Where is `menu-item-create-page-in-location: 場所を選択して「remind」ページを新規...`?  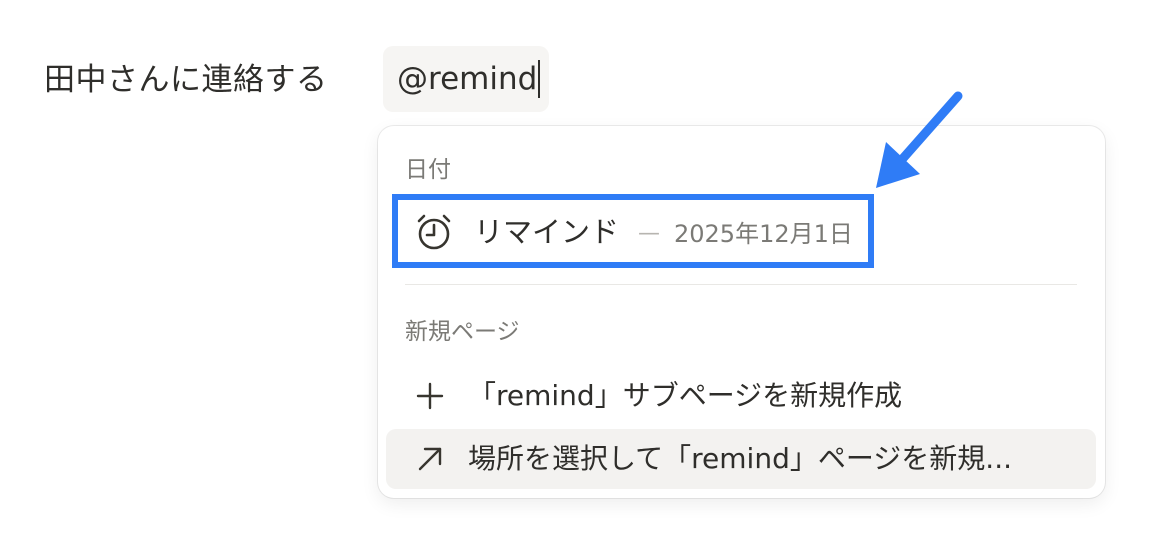 menu-item-create-page-in-location: 場所を選択して「remind」ページを新規... is located at coordinates (741, 459).